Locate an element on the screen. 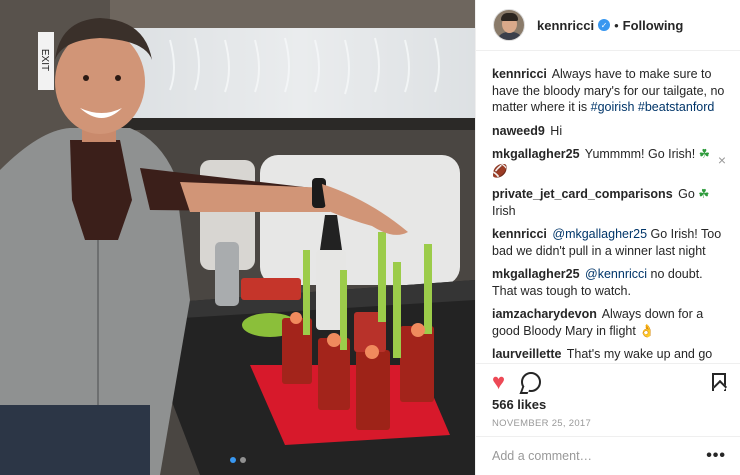  header-username: kennricci is located at coordinates (565, 25).